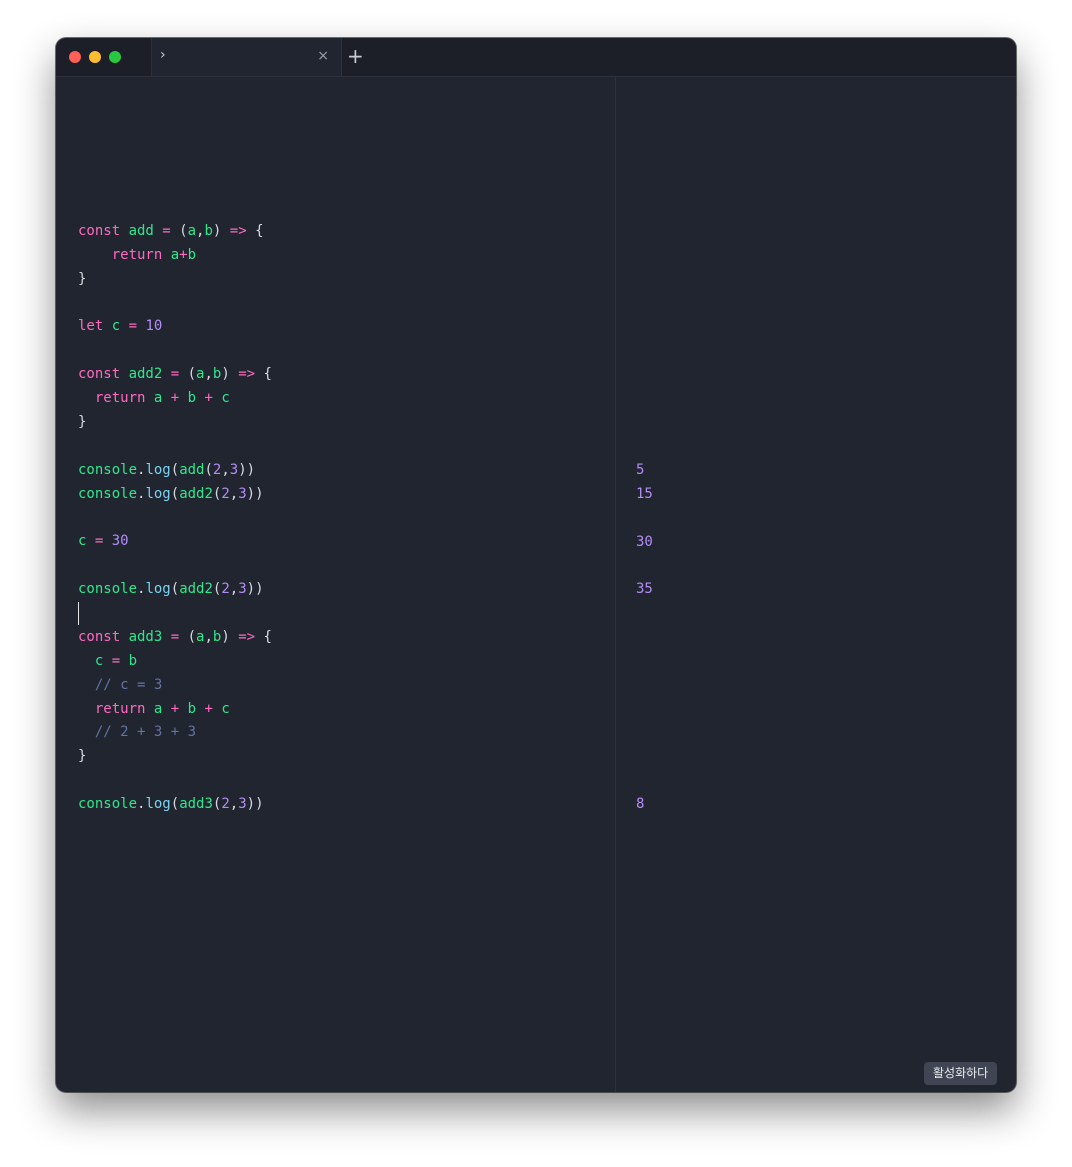 This screenshot has height=1167, width=1072. I want to click on maximize-window-button, so click(115, 57).